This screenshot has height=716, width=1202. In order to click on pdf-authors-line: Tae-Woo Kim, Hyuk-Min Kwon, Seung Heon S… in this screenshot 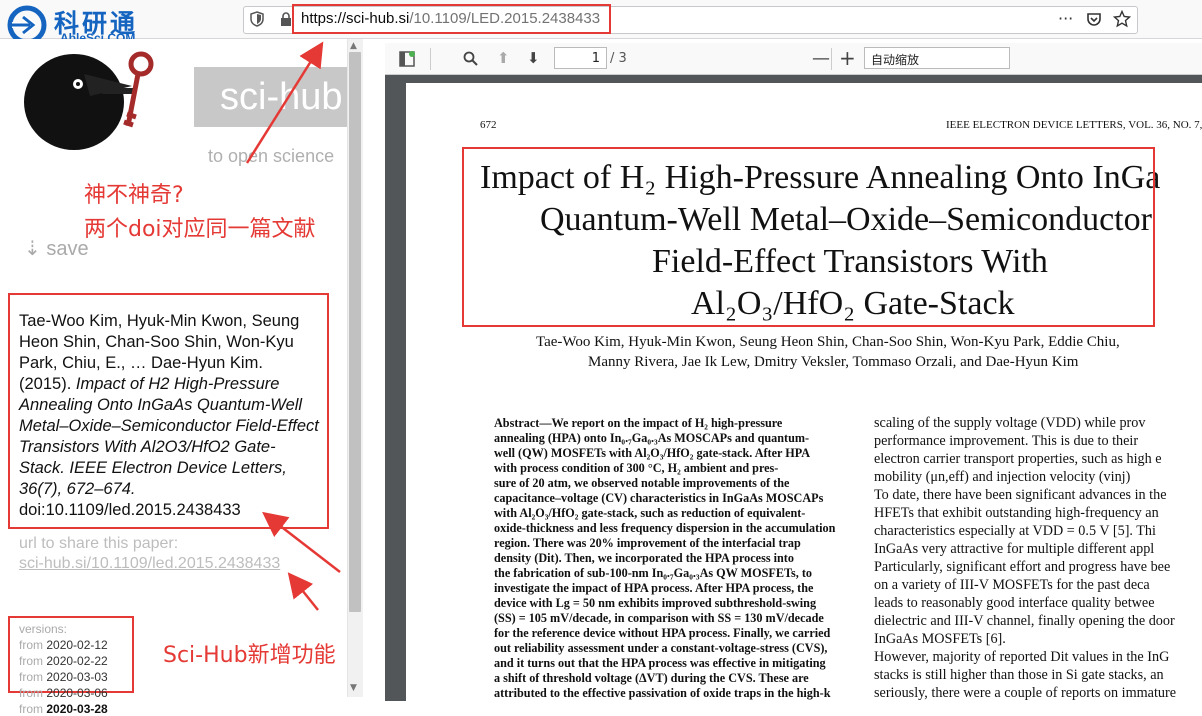, I will do `click(828, 342)`.